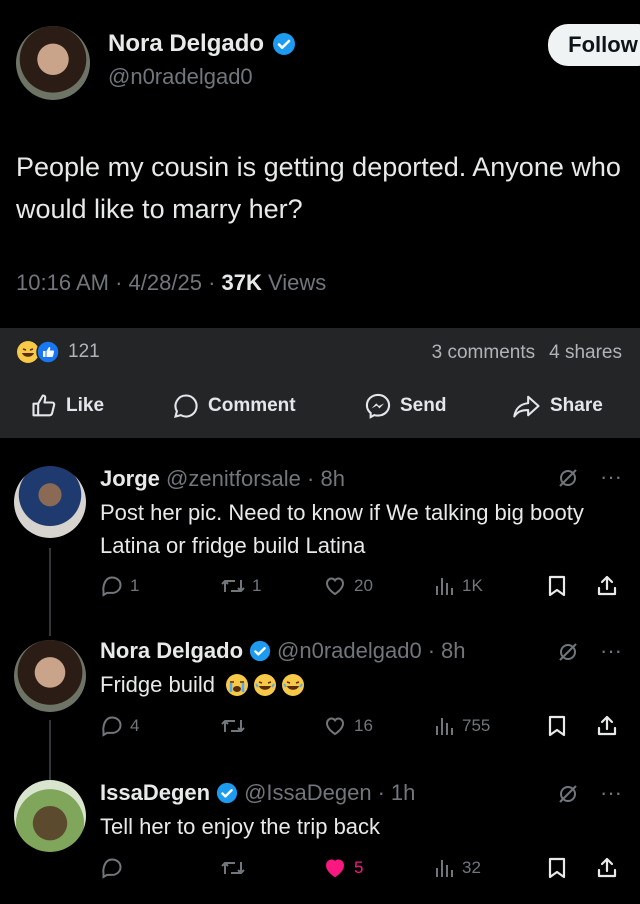 The height and width of the screenshot is (904, 640). What do you see at coordinates (297, 282) in the screenshot?
I see `views-label: Views` at bounding box center [297, 282].